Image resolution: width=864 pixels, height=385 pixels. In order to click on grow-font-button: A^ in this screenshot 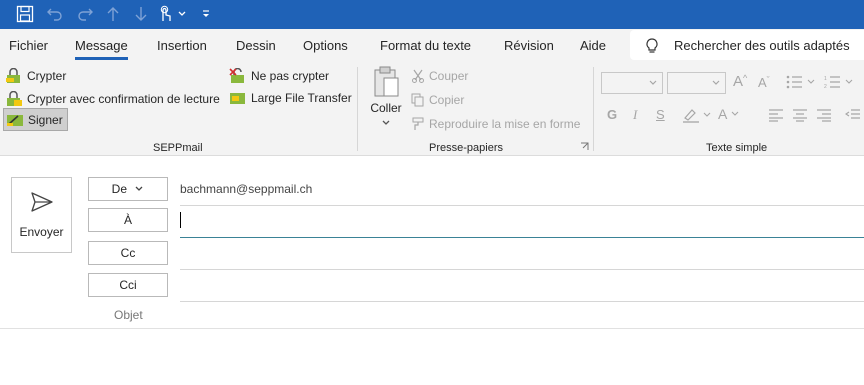, I will do `click(740, 81)`.